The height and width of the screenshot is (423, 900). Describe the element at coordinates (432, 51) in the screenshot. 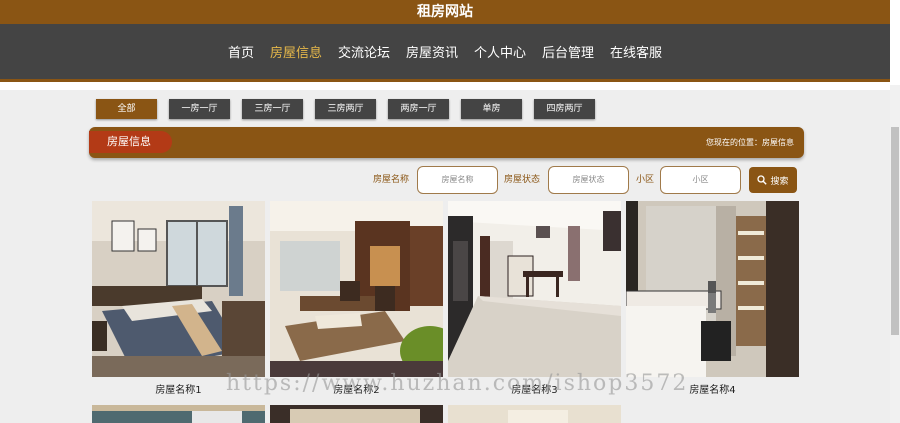

I see `nav-item-news: 房屋资讯` at that location.